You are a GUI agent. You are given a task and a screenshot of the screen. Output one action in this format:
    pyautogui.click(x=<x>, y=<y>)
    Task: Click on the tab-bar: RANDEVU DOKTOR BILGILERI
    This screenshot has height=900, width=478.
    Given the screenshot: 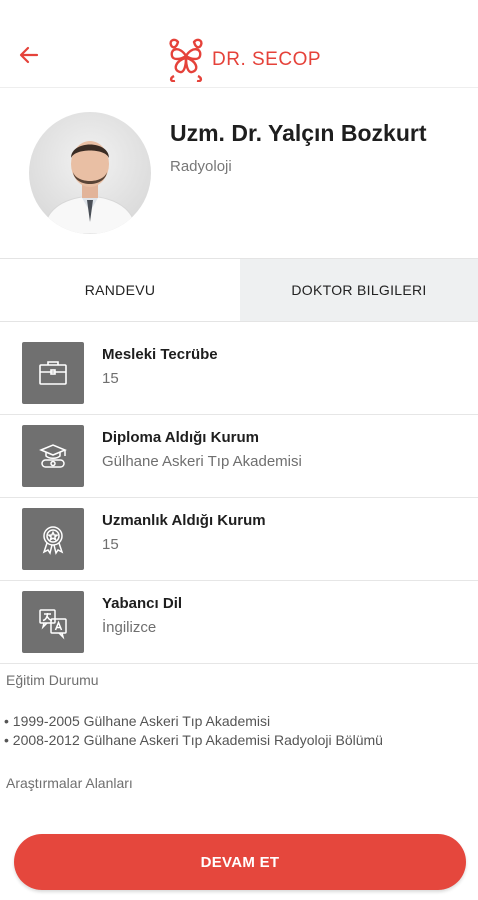 What is the action you would take?
    pyautogui.click(x=239, y=290)
    